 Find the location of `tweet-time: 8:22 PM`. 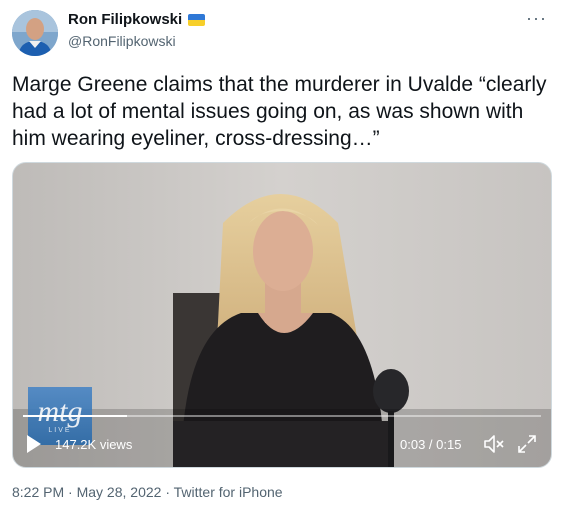

tweet-time: 8:22 PM is located at coordinates (38, 492).